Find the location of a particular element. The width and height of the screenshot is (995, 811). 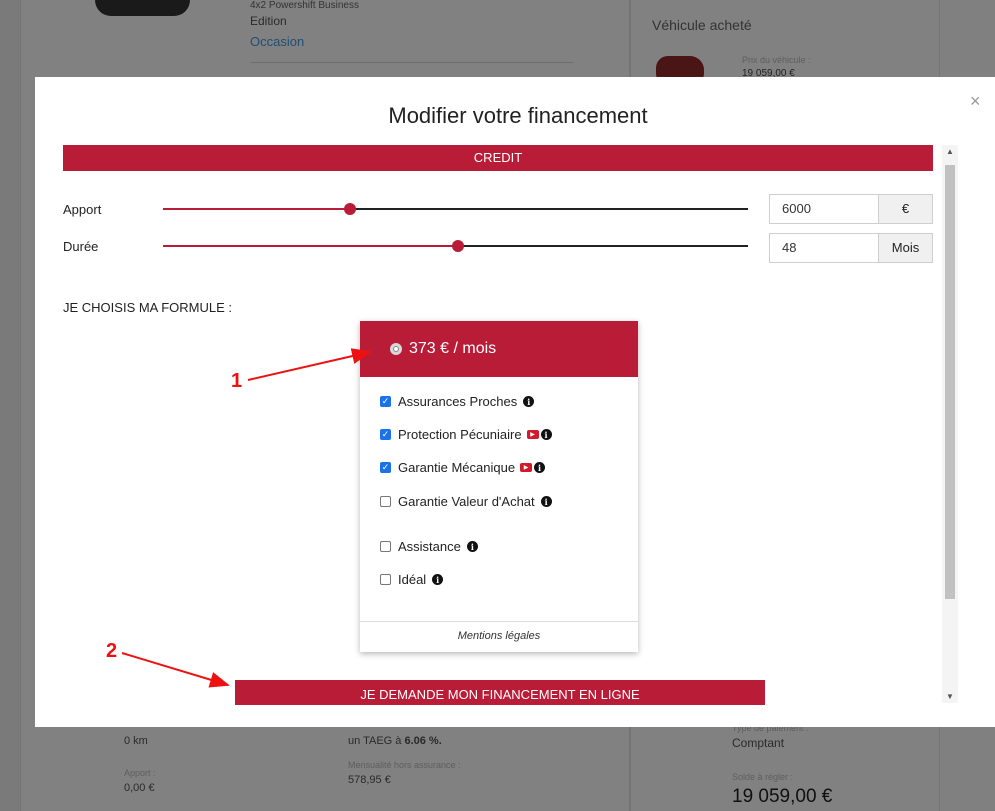

balance-label: Solde à régler : is located at coordinates (763, 777).